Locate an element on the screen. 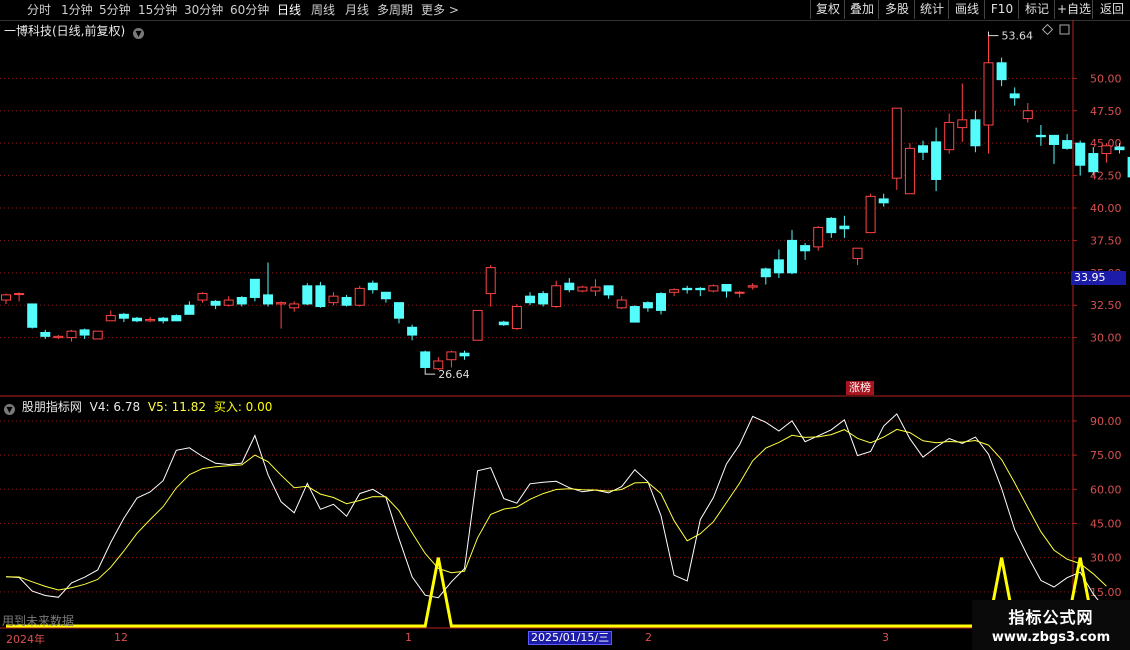  v4-value: V4: 6.78 is located at coordinates (115, 407).